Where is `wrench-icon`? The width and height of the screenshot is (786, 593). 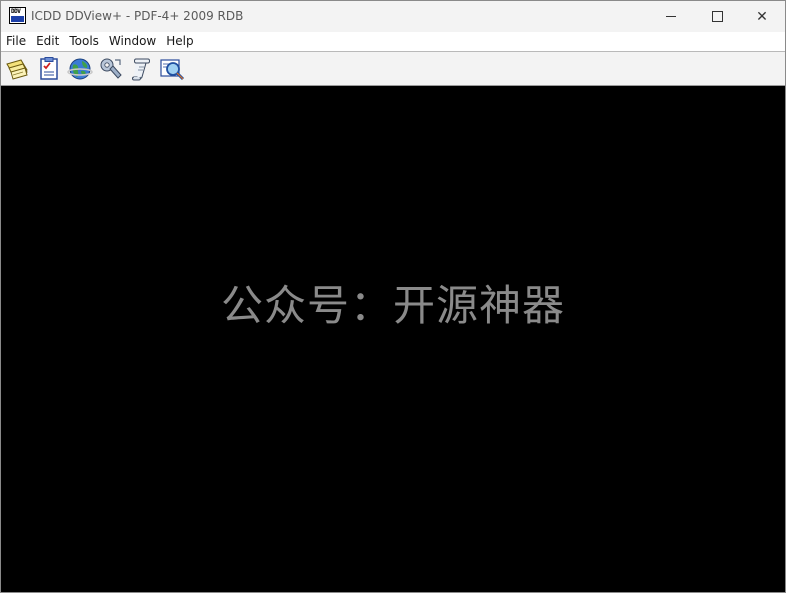 wrench-icon is located at coordinates (111, 68).